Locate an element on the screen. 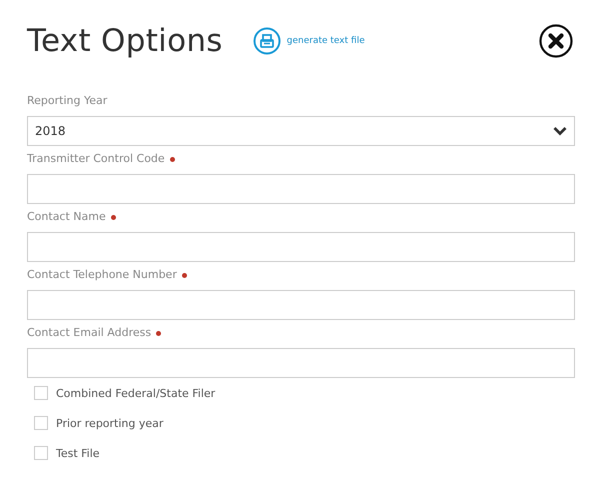 This screenshot has width=592, height=488. checkbox-label: Combined Federal/State Filer is located at coordinates (136, 393).